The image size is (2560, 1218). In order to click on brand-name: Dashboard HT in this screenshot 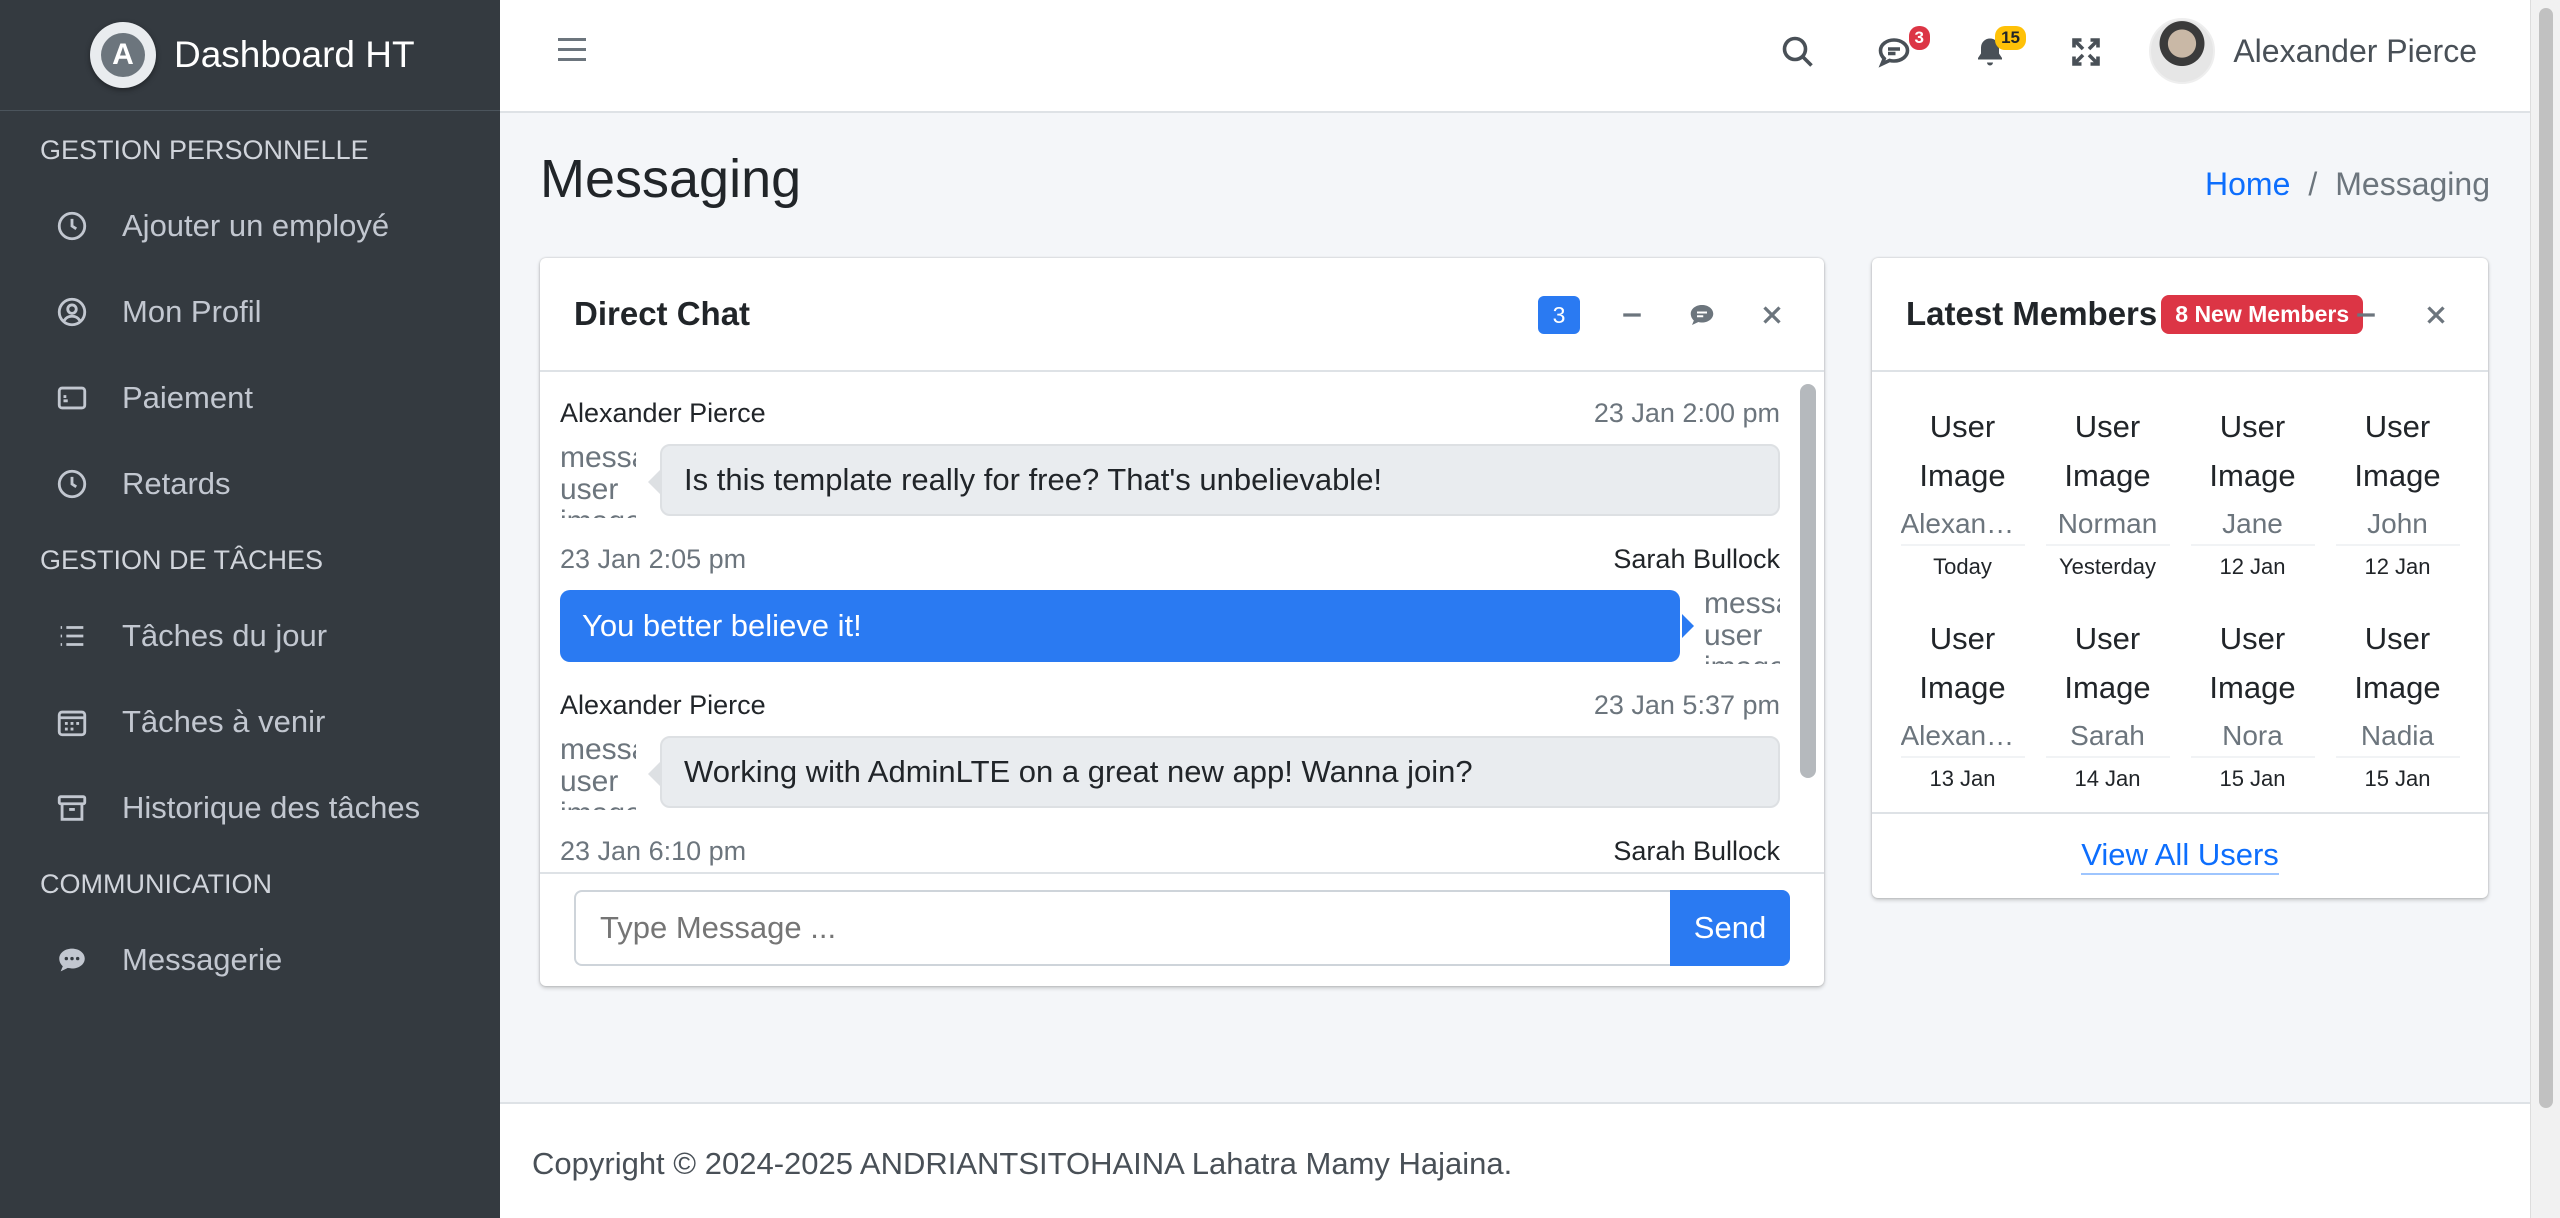, I will do `click(294, 54)`.